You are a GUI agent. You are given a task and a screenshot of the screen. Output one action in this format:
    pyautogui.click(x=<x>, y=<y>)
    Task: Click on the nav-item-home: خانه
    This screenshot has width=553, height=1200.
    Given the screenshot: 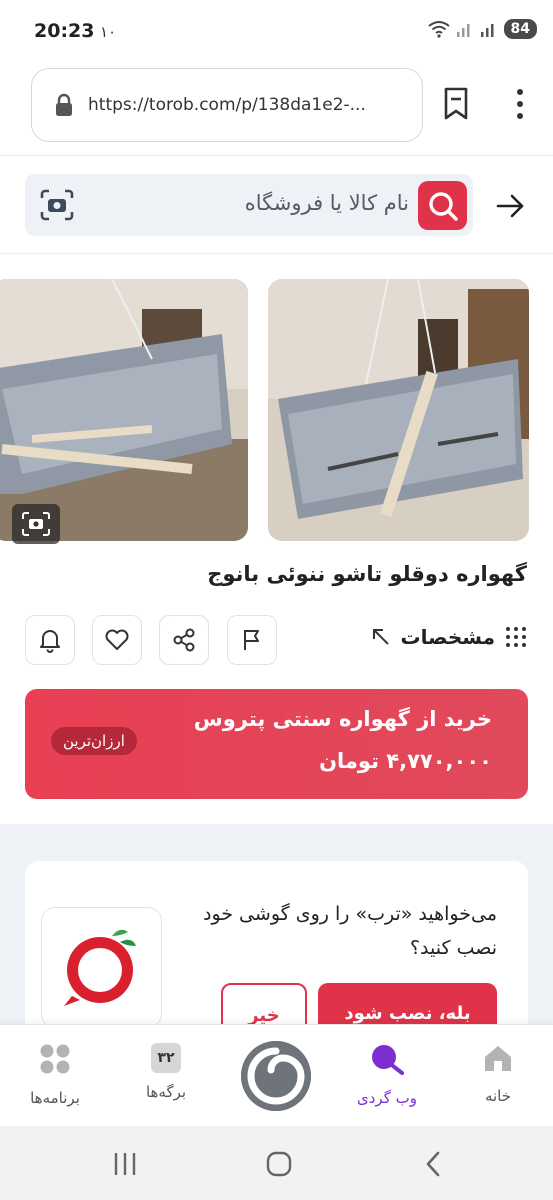 What is the action you would take?
    pyautogui.click(x=498, y=1074)
    